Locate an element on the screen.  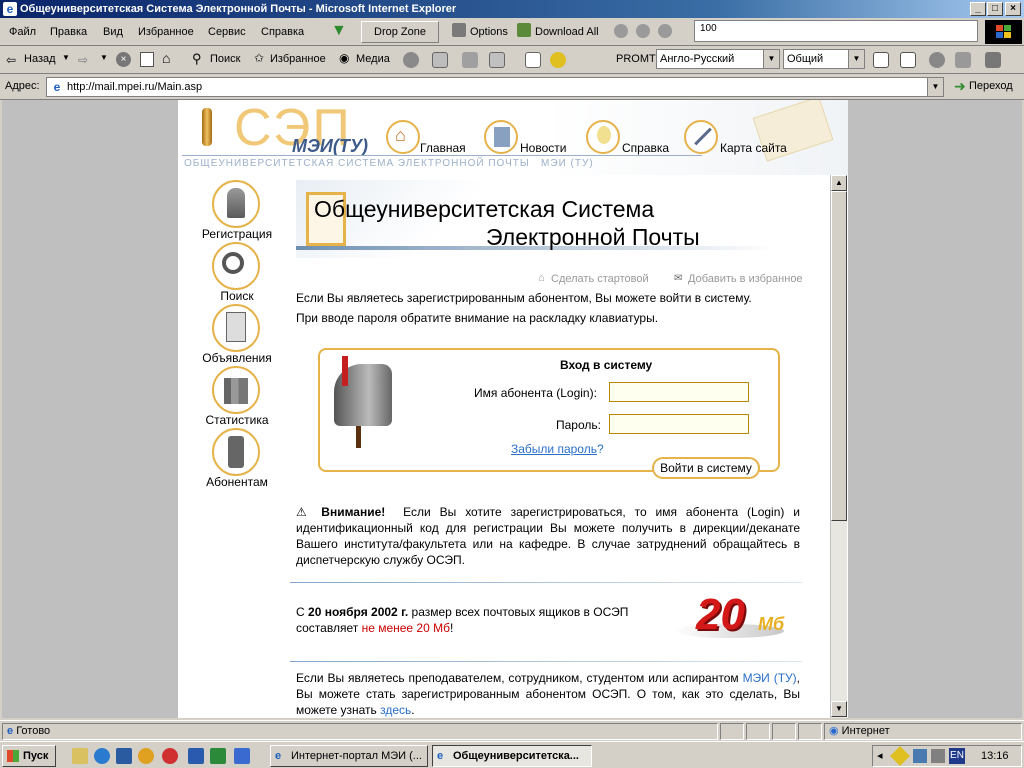
network-icon is located at coordinates (920, 756).